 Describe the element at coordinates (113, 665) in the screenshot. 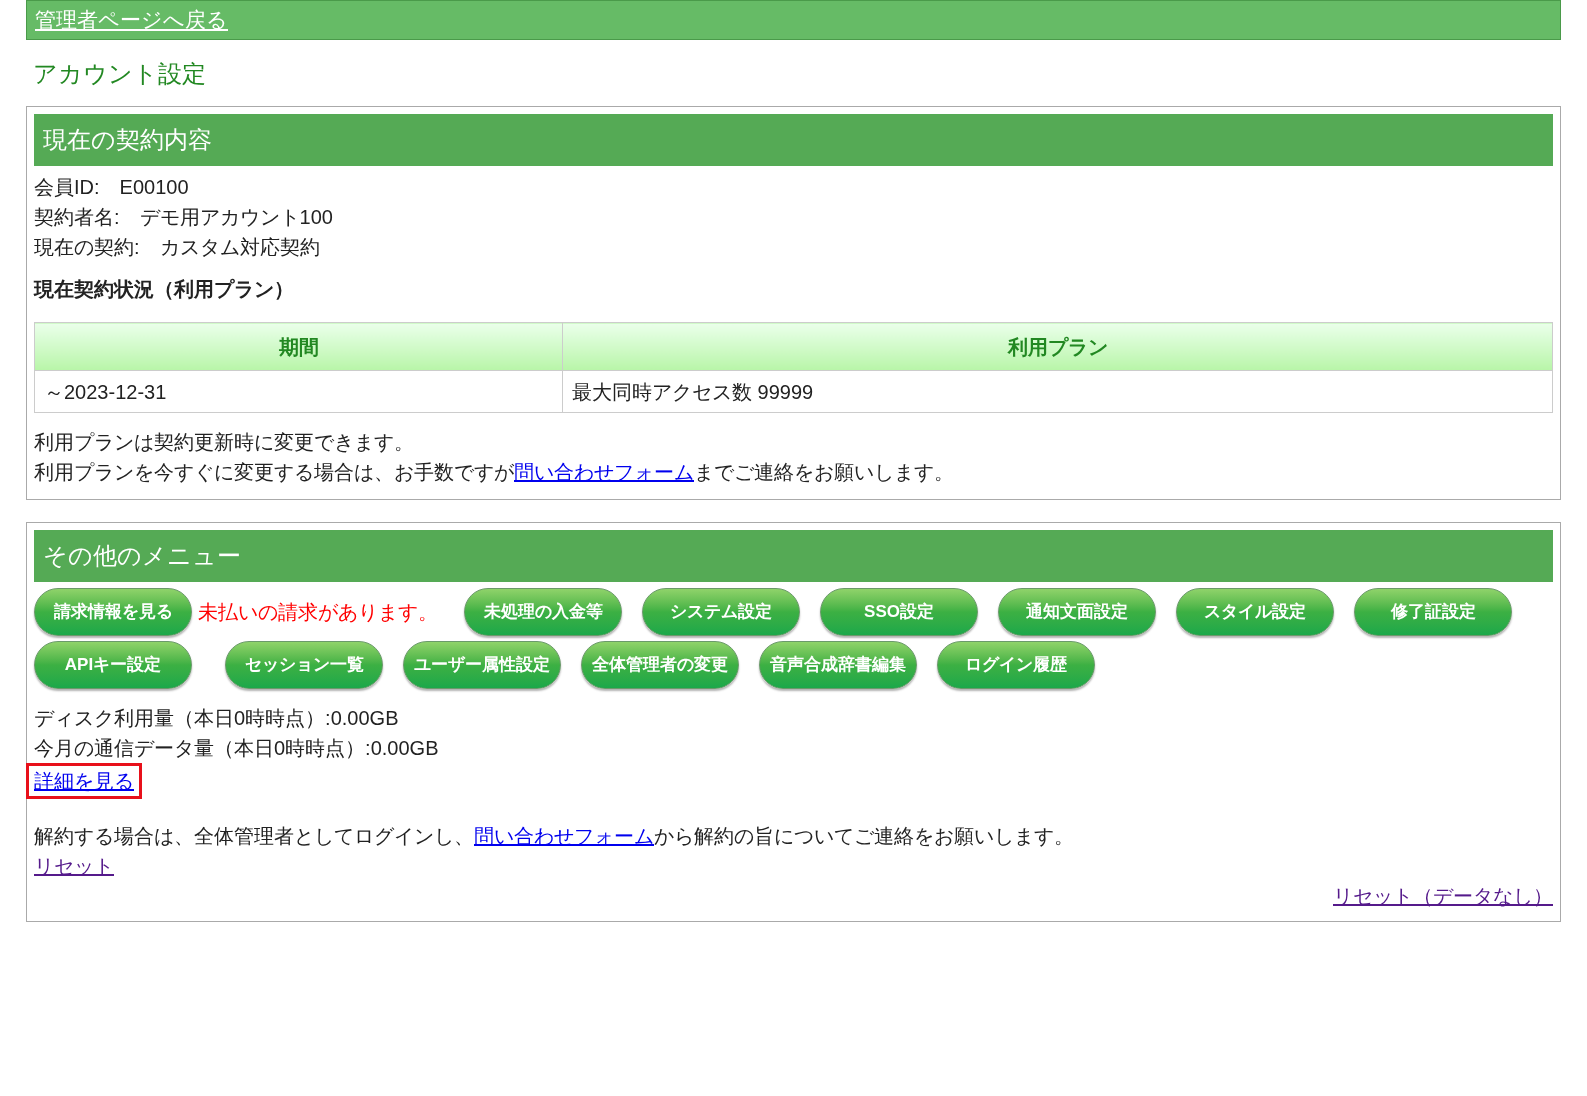

I see `menu-button: APIキー設定` at that location.